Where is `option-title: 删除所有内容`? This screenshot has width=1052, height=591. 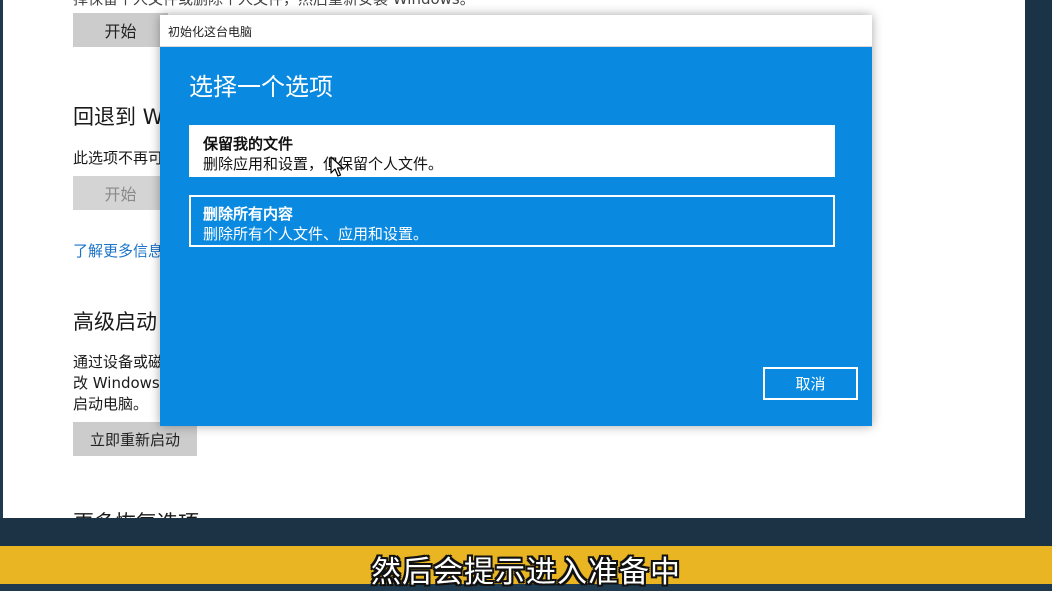 option-title: 删除所有内容 is located at coordinates (248, 214).